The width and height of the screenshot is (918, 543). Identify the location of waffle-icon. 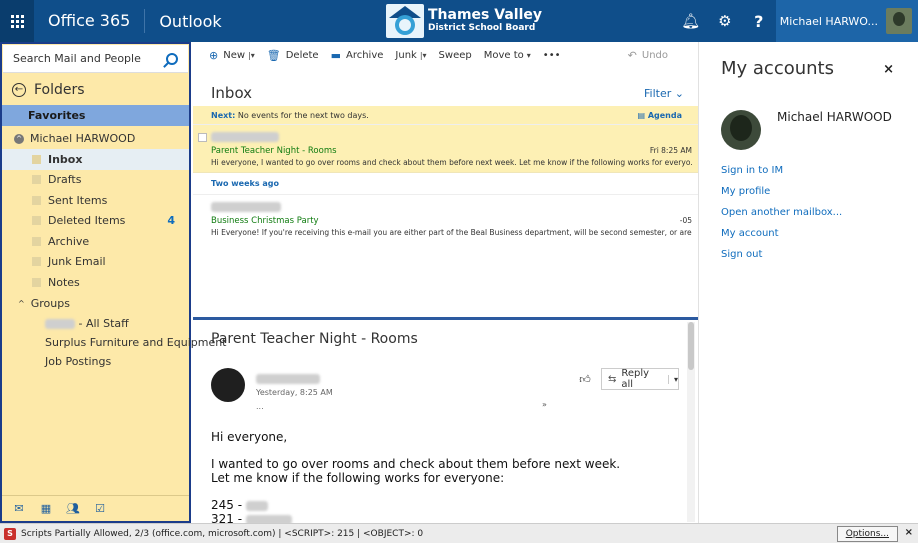
(17, 21).